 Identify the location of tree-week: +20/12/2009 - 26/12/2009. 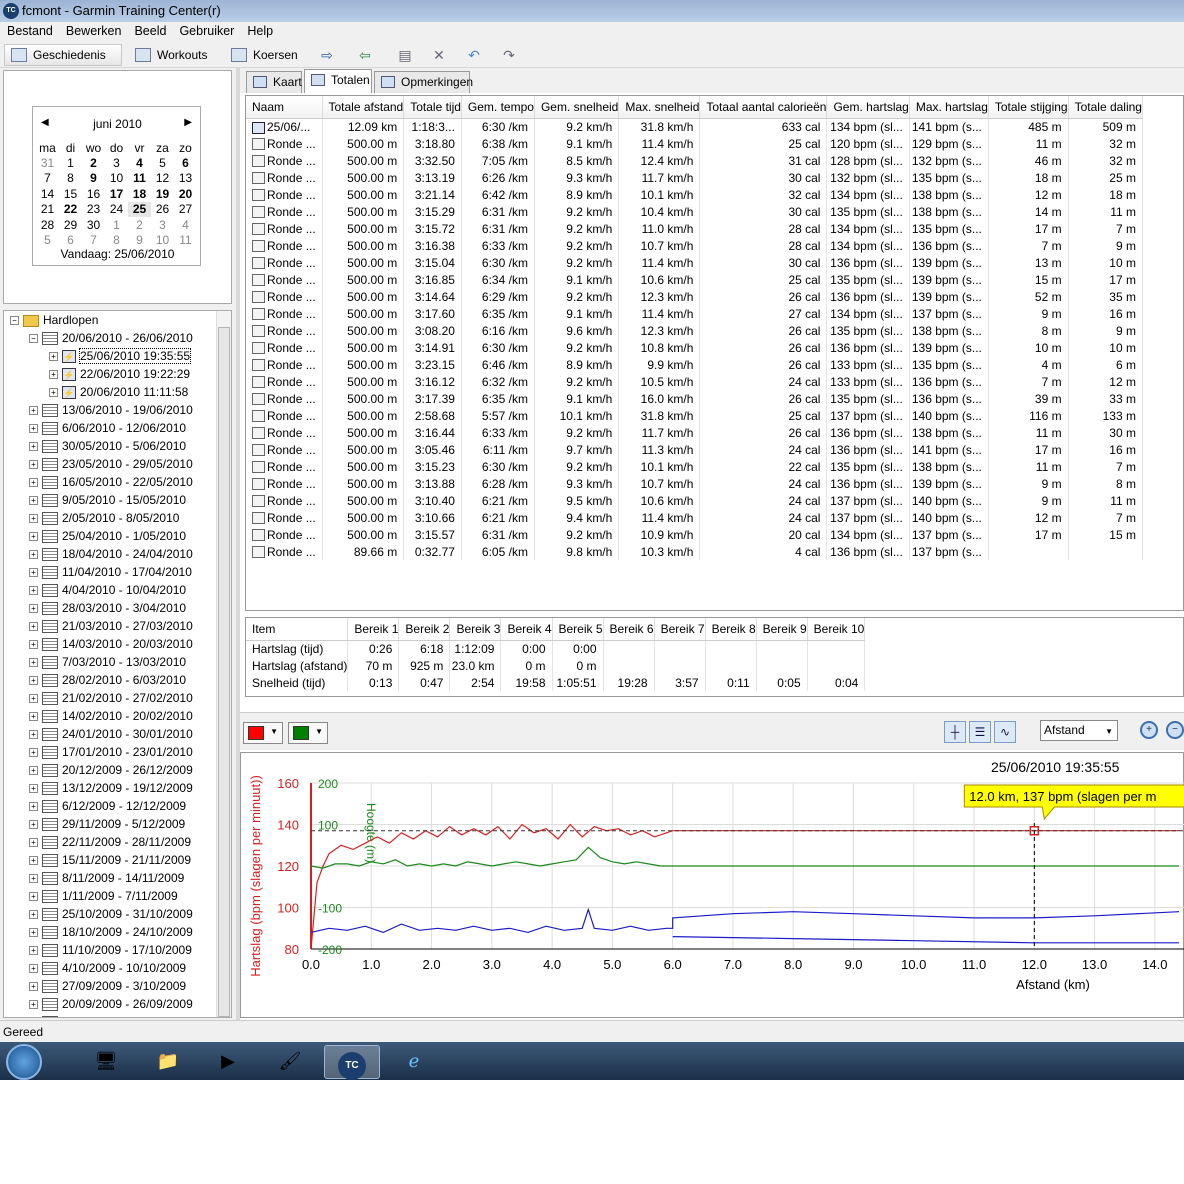
(111, 770).